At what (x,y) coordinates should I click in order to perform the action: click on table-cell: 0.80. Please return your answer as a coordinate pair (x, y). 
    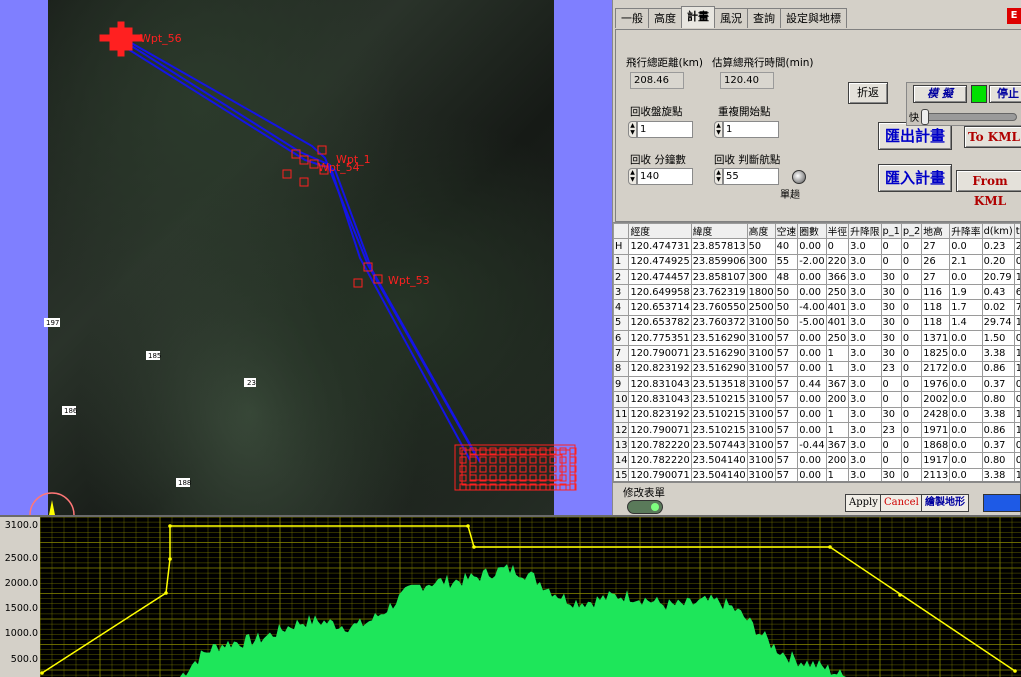
    Looking at the image, I should click on (998, 399).